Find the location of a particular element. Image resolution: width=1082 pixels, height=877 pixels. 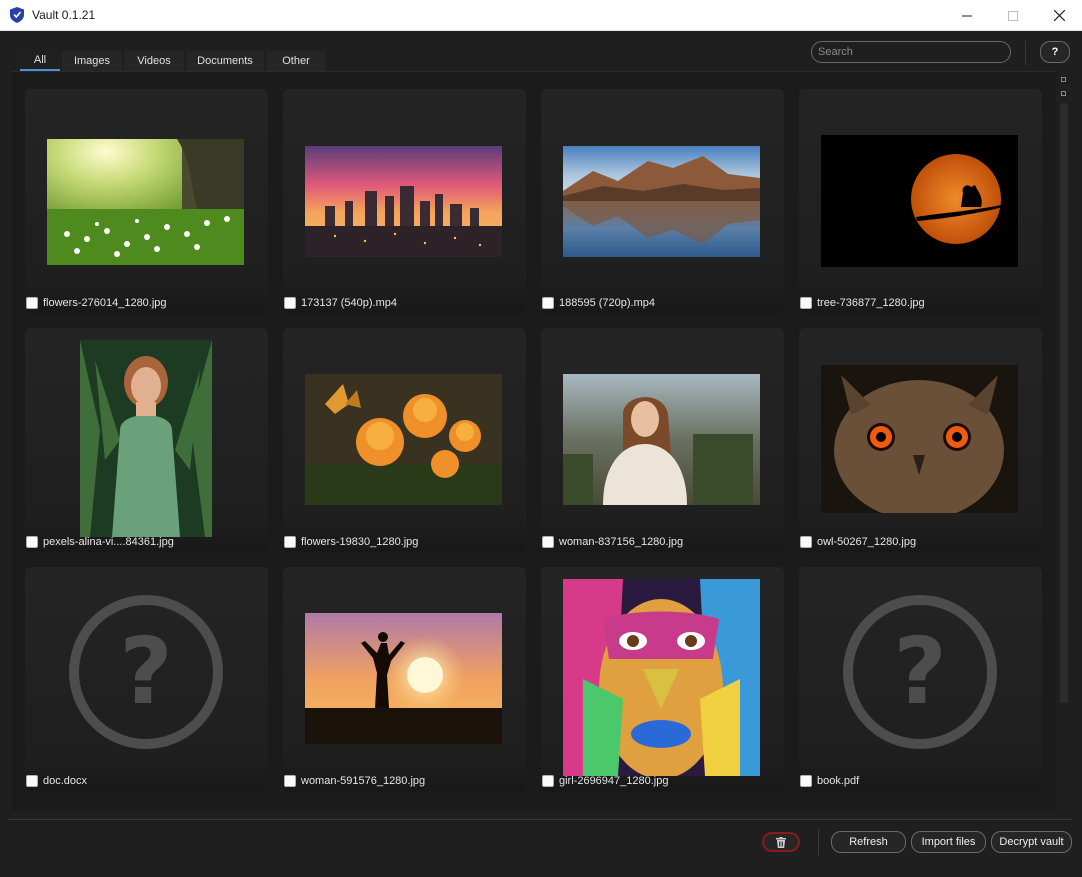

file-name: tree-736877_1280.jpg is located at coordinates (871, 303).